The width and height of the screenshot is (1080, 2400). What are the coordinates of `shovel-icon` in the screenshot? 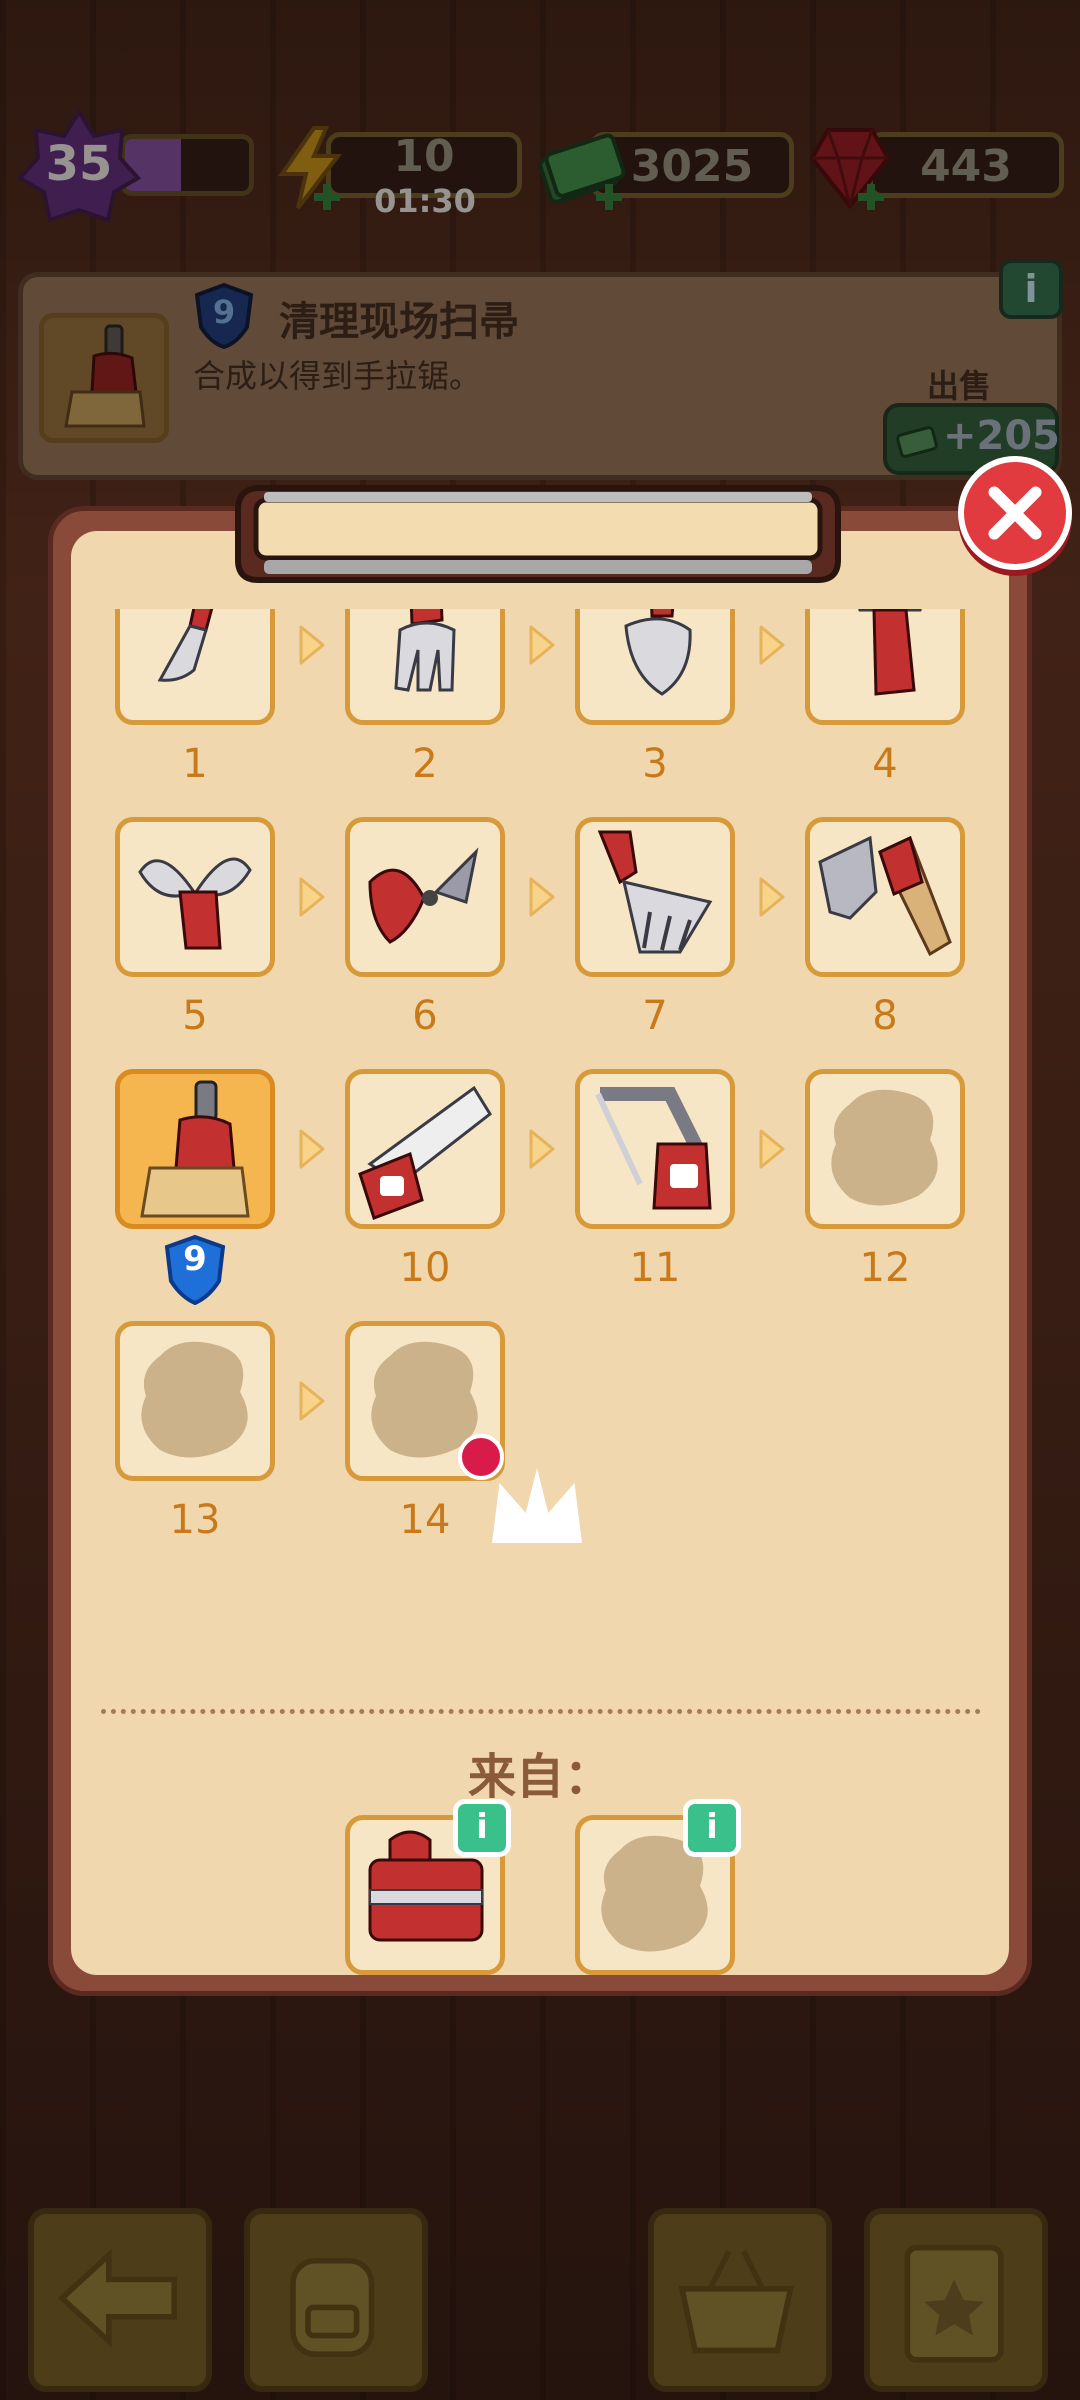 It's located at (658, 652).